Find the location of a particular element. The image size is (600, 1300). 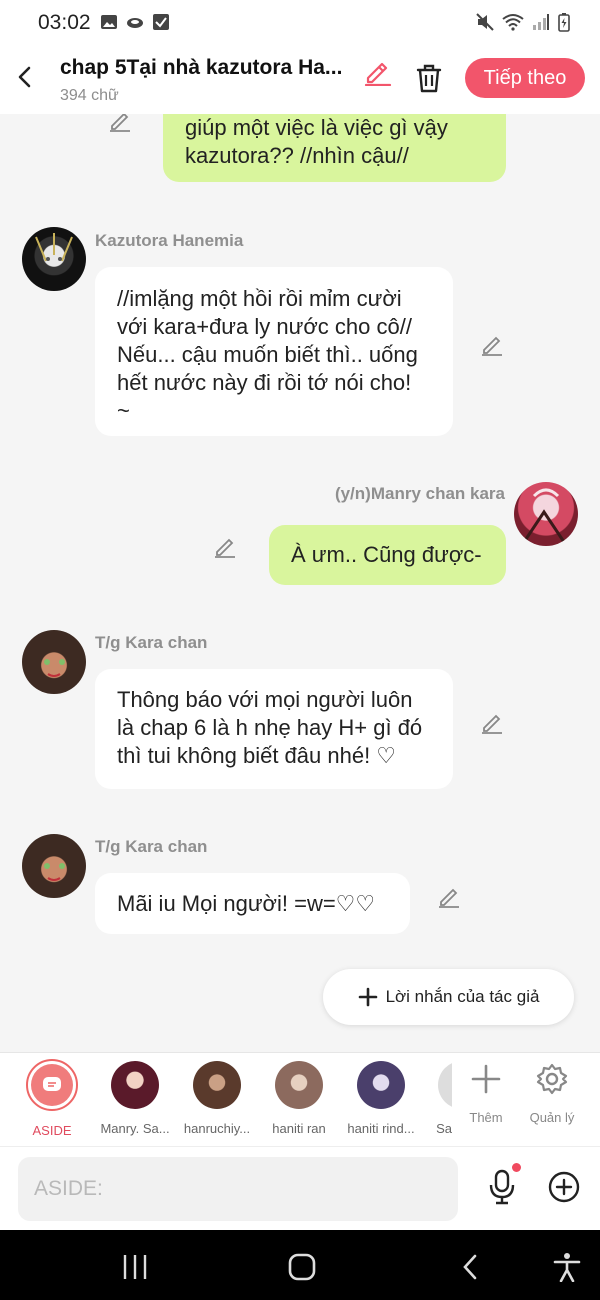

character-partial: Sa is located at coordinates (437, 1098).